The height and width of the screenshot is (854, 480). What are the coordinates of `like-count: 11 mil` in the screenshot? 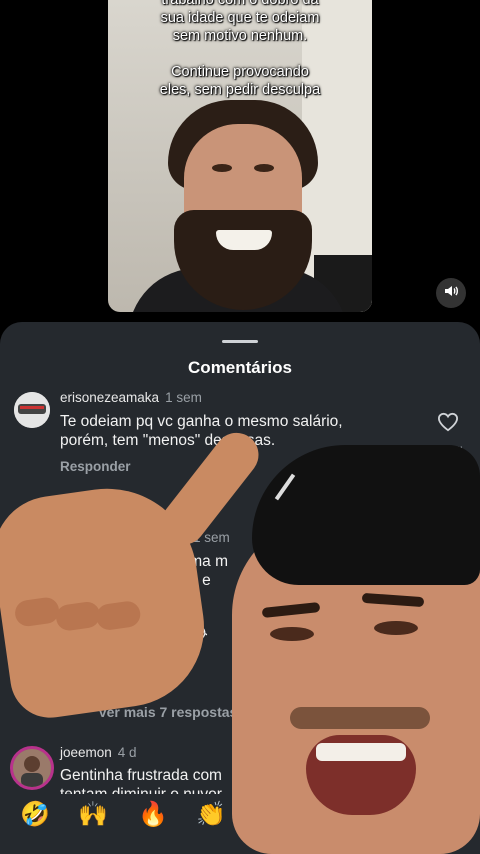 It's located at (446, 451).